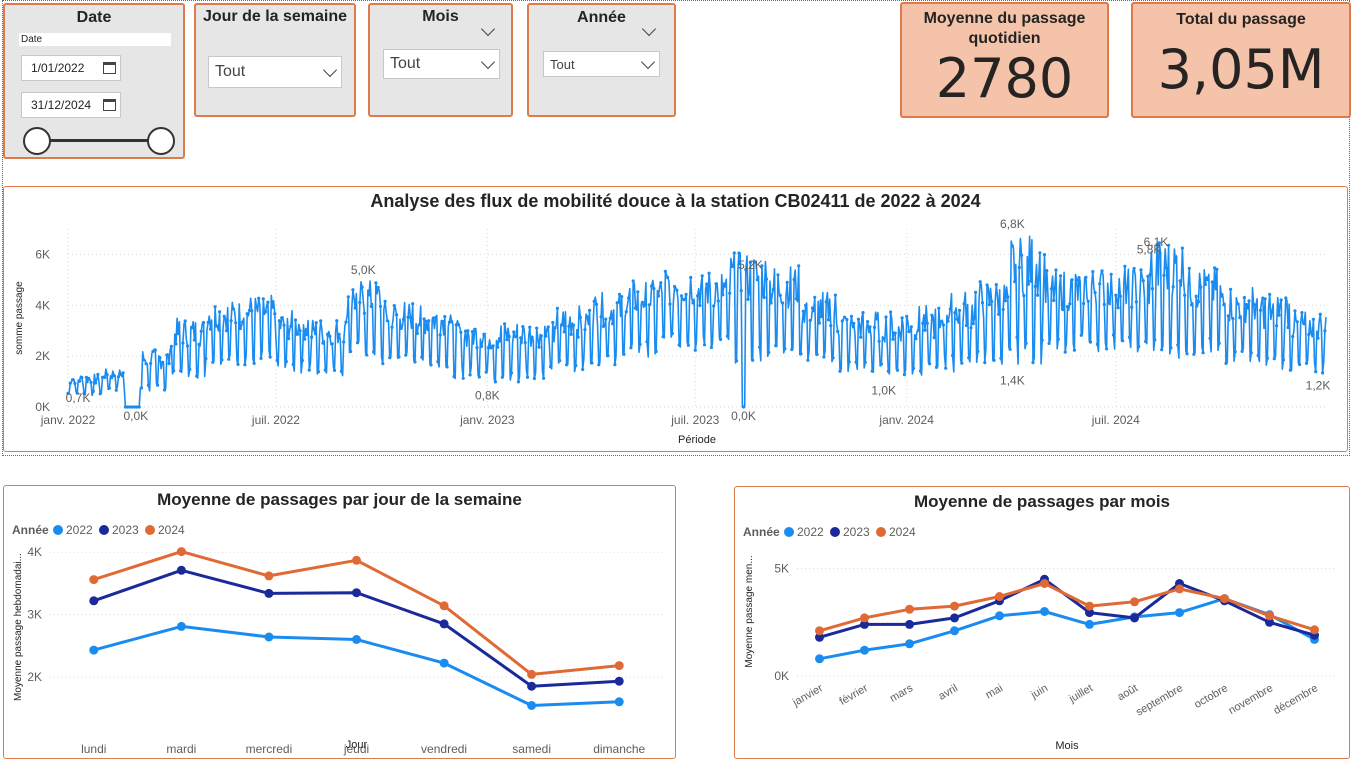 This screenshot has width=1353, height=762. Describe the element at coordinates (357, 745) in the screenshot. I see `x-axis-title: Jour` at that location.